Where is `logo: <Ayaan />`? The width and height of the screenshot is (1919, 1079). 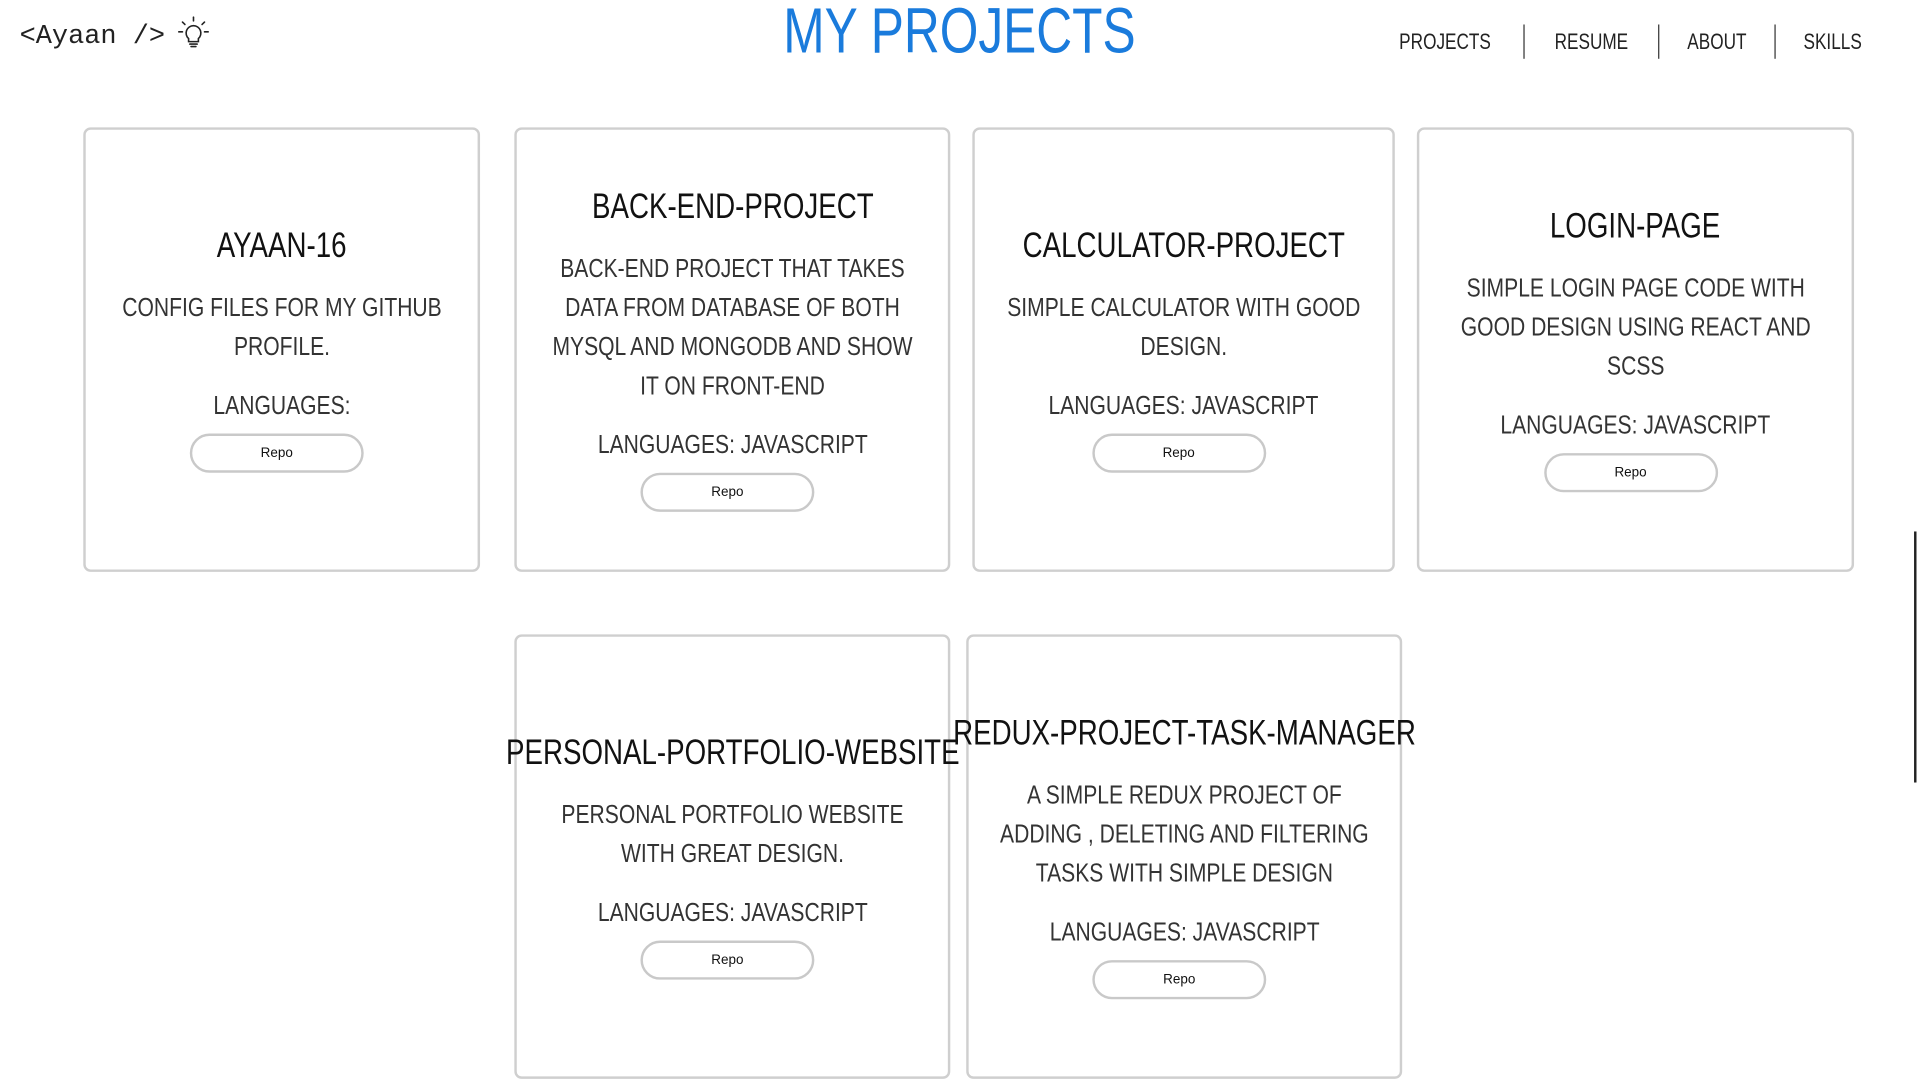 logo: <Ayaan /> is located at coordinates (116, 36).